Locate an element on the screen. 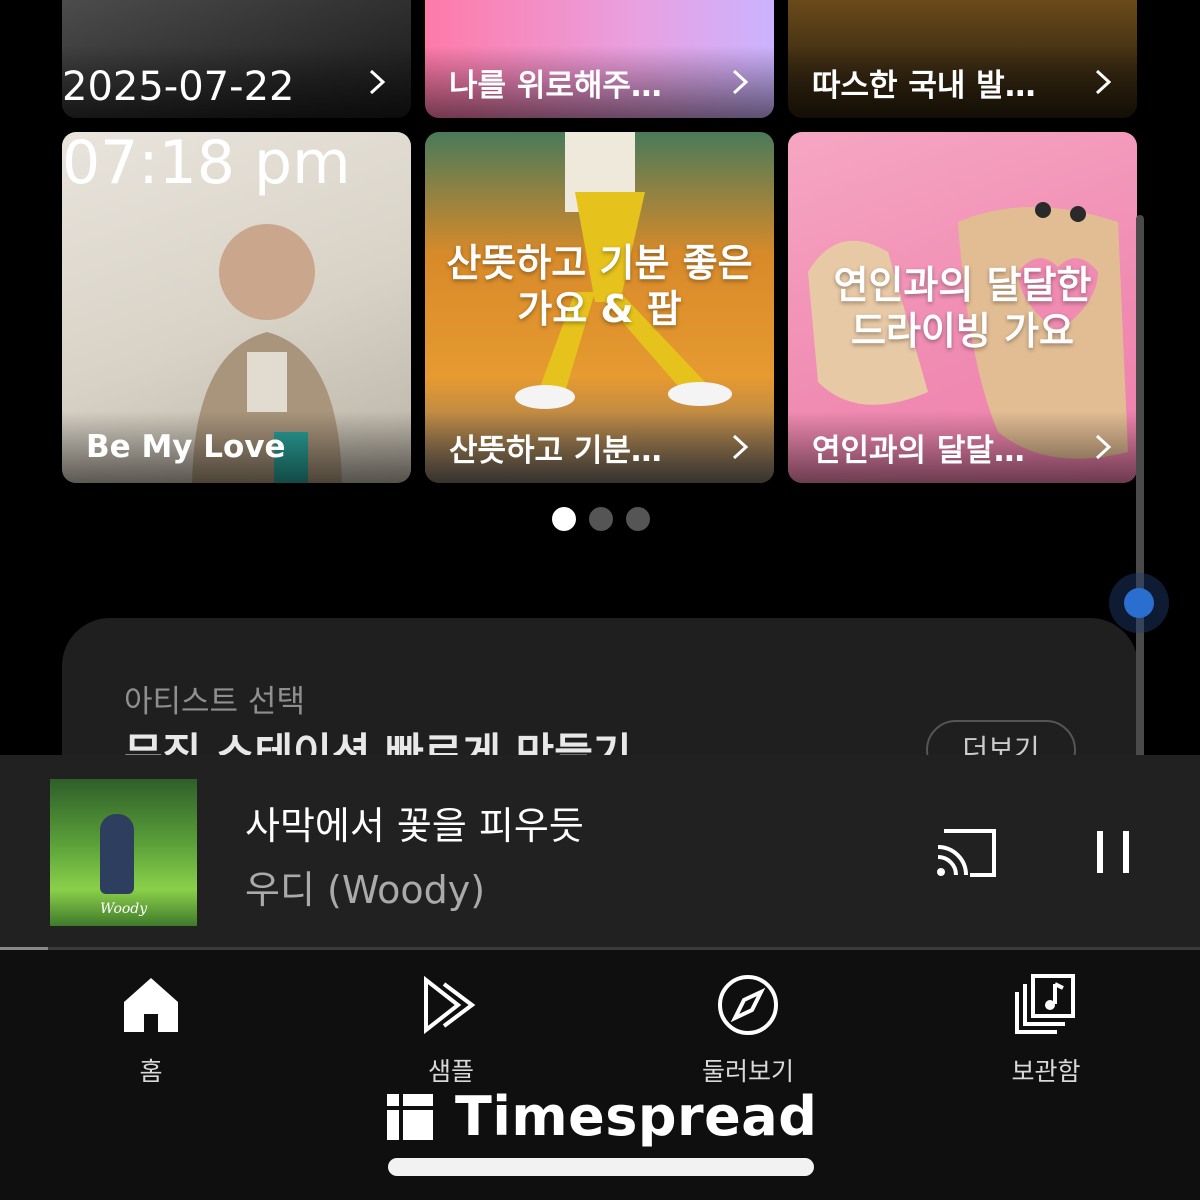 Image resolution: width=1200 pixels, height=1200 pixels. album-art: Woody is located at coordinates (123, 852).